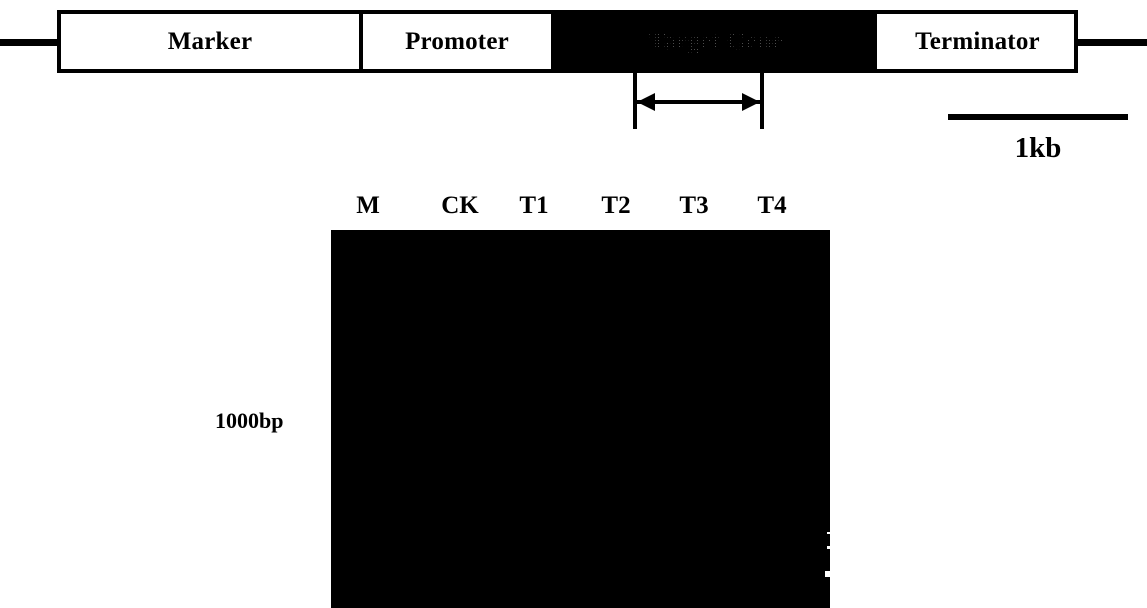  I want to click on cassette-segment-terminator: Terminator, so click(977, 41).